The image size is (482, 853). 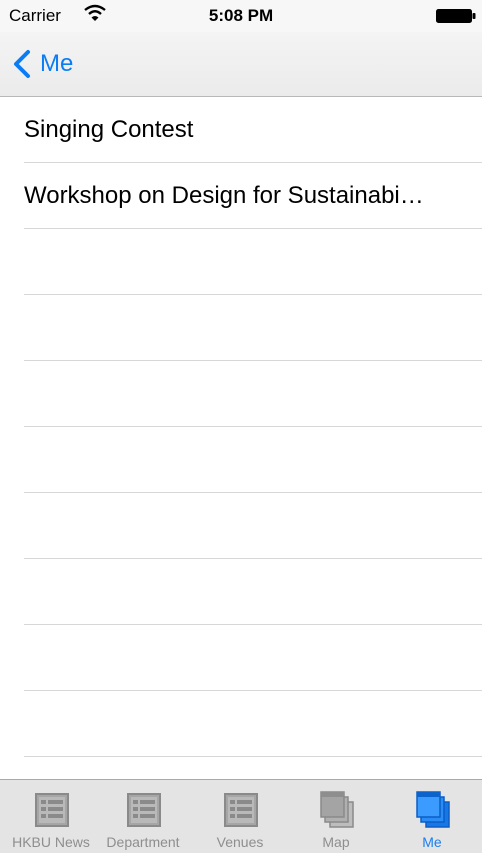 What do you see at coordinates (51, 842) in the screenshot?
I see `tab-label: HKBU News` at bounding box center [51, 842].